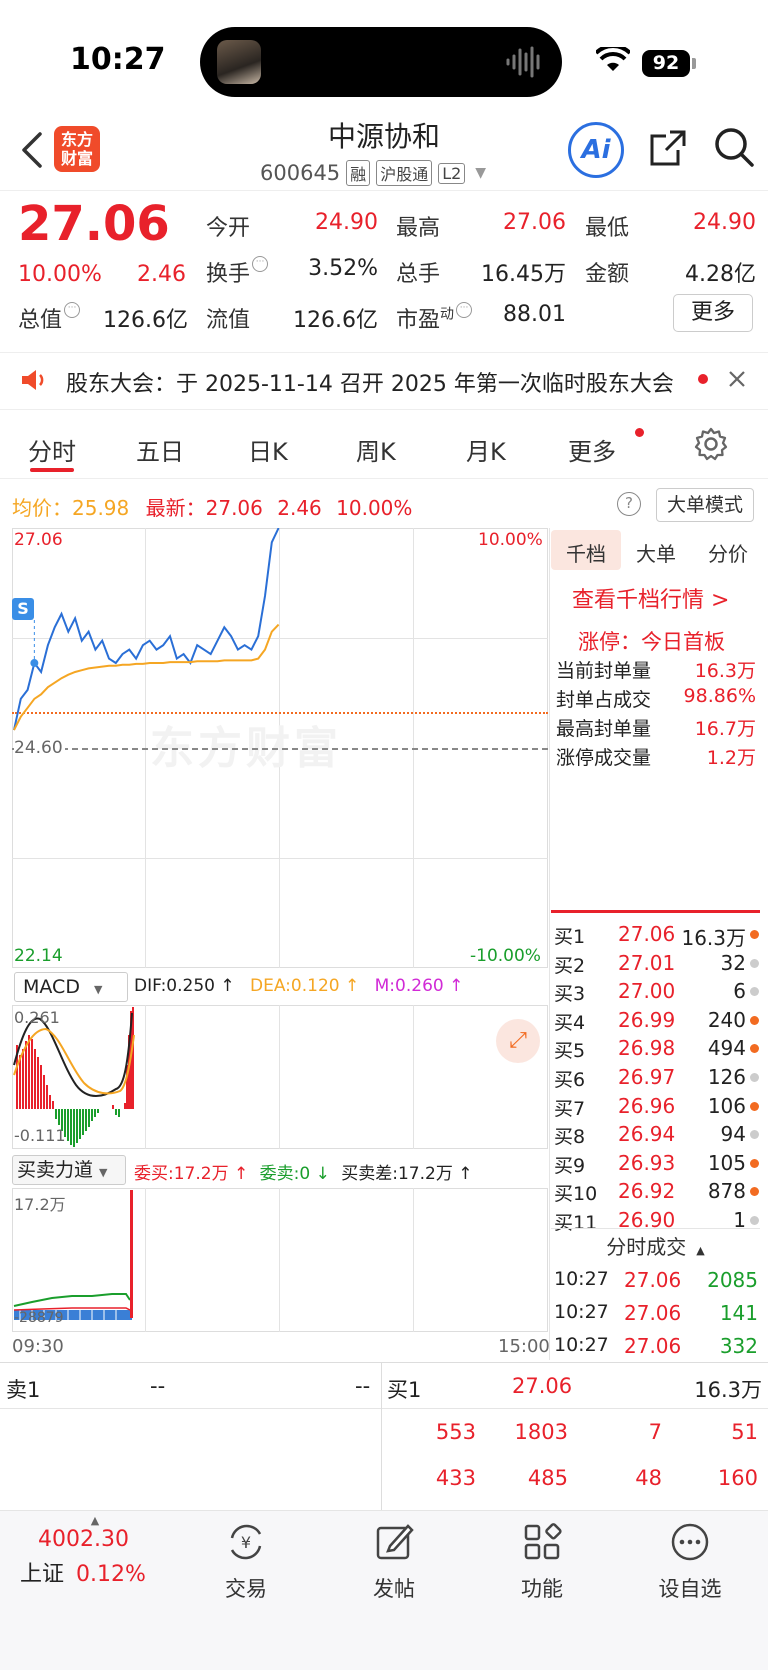 The width and height of the screenshot is (768, 1670). I want to click on tab-more-dot, so click(639, 432).